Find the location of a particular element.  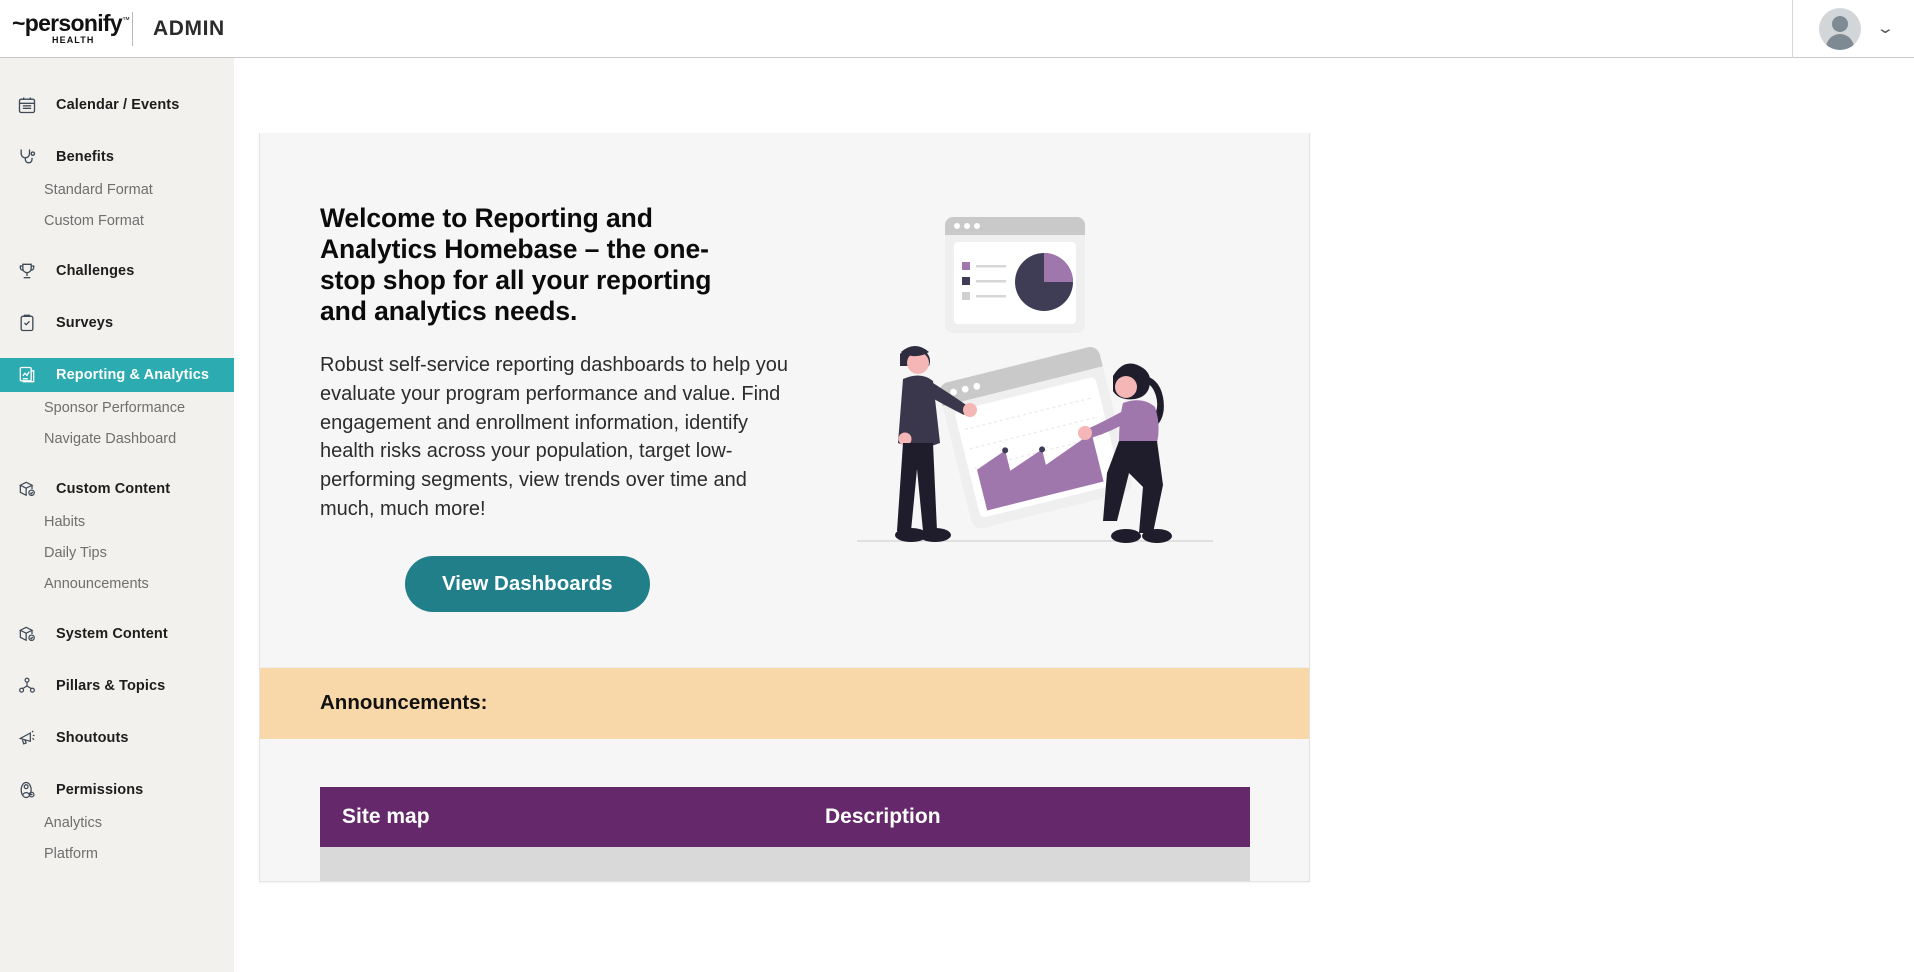

sidebar-item-shoutouts: Shoutouts is located at coordinates (117, 738).